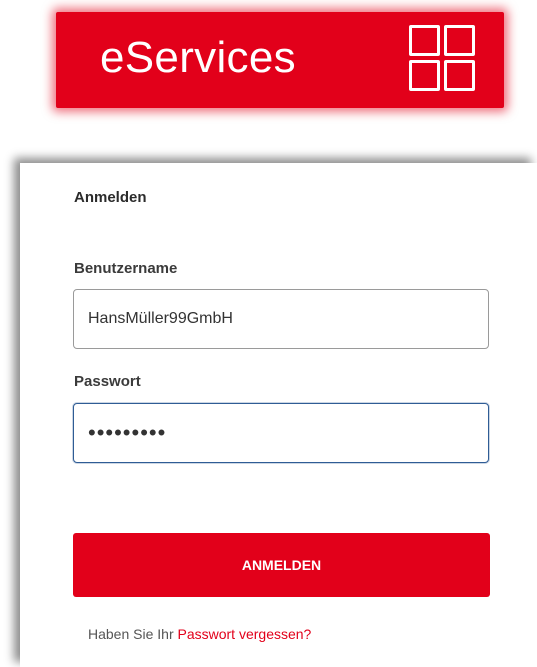 The image size is (537, 667). Describe the element at coordinates (126, 268) in the screenshot. I see `username-label: Benutzername` at that location.